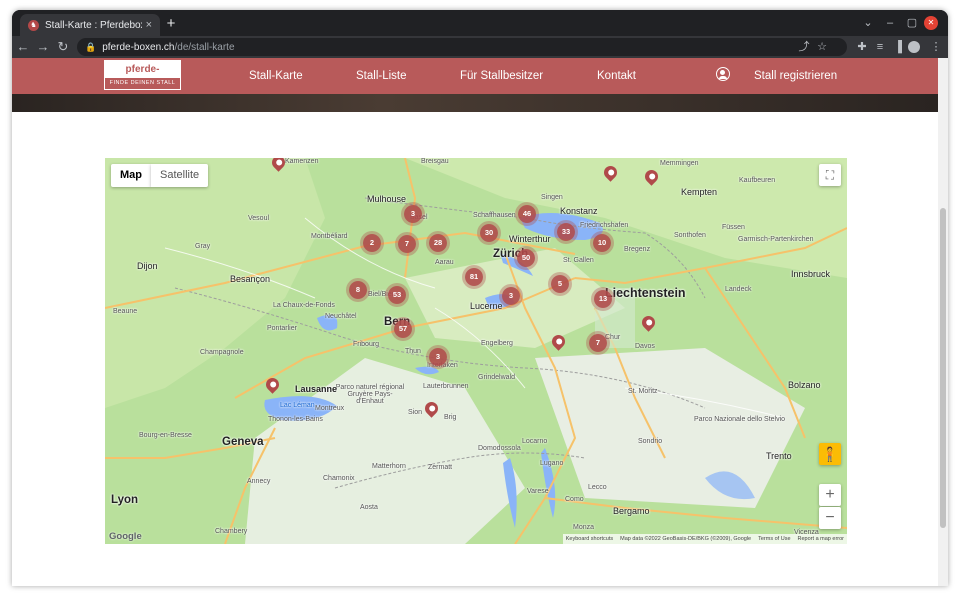 The width and height of the screenshot is (960, 600). What do you see at coordinates (63, 47) in the screenshot?
I see `reload-button: ↻` at bounding box center [63, 47].